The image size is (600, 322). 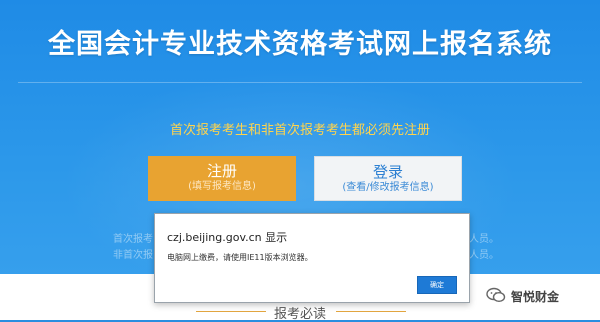 I want to click on register-button-label: 注册, so click(x=221, y=171).